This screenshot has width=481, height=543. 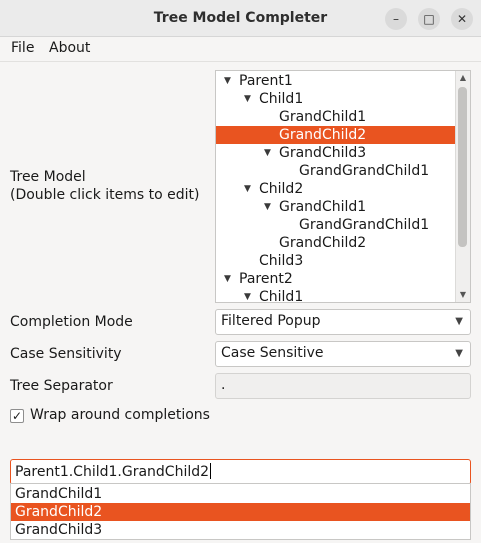 I want to click on scroll-down-icon: ▼, so click(x=463, y=295).